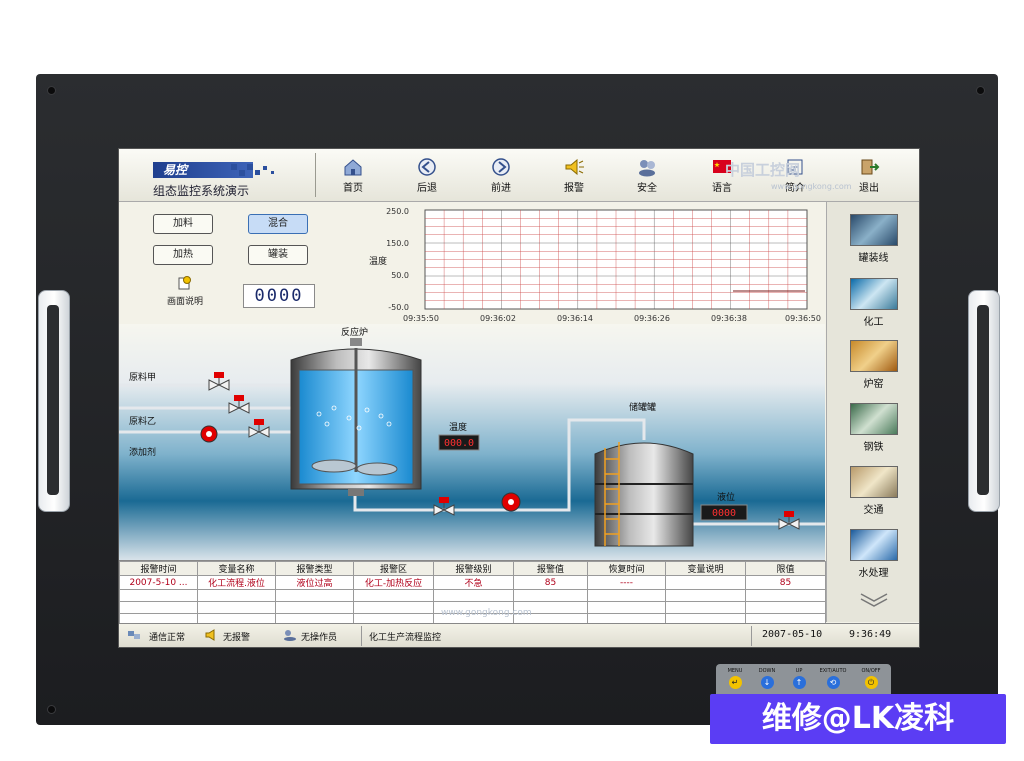 This screenshot has height=761, width=1024. I want to click on sidebar-item-label: 罐装线, so click(873, 258).